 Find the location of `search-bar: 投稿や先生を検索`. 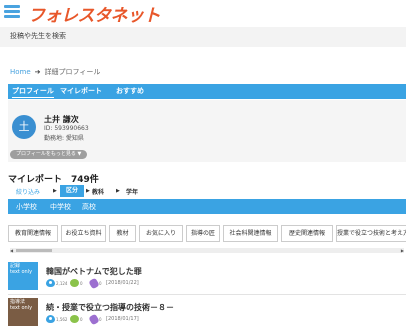

search-bar: 投稿や先生を検索 is located at coordinates (203, 37).